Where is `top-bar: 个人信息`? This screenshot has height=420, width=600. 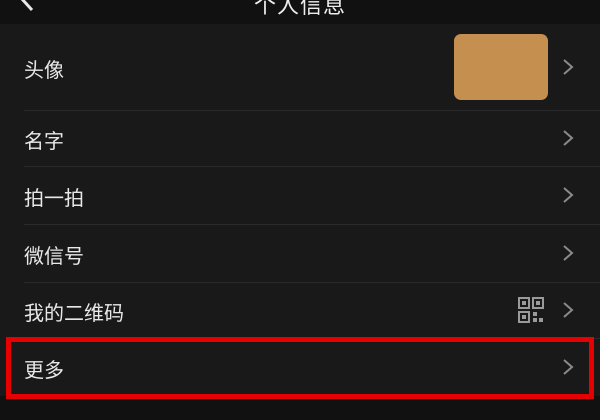 top-bar: 个人信息 is located at coordinates (300, 12).